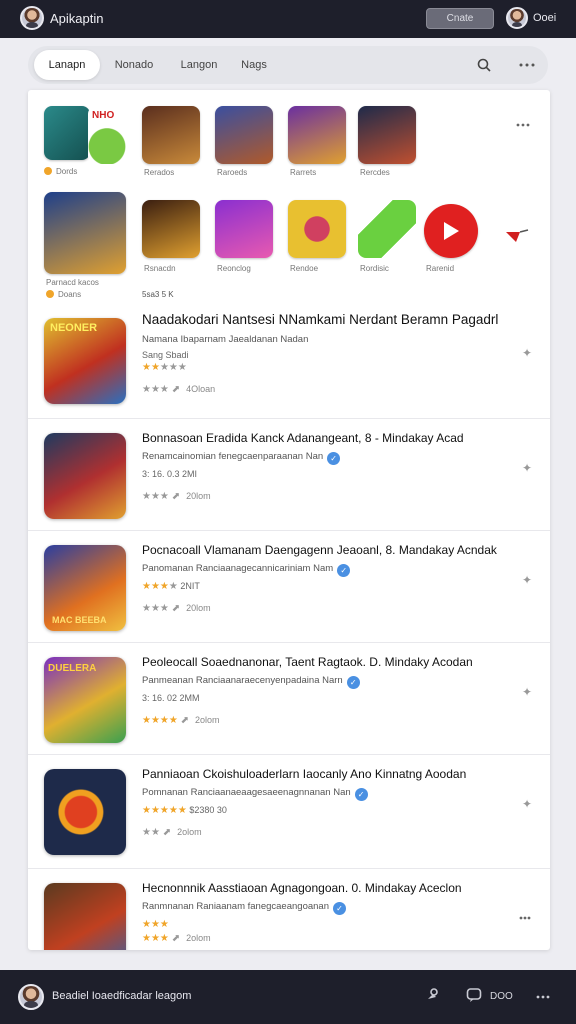 Image resolution: width=576 pixels, height=1024 pixels. I want to click on app-subtitle: Renamcainomian fenegcaenparaanan Nan ✓, so click(241, 458).